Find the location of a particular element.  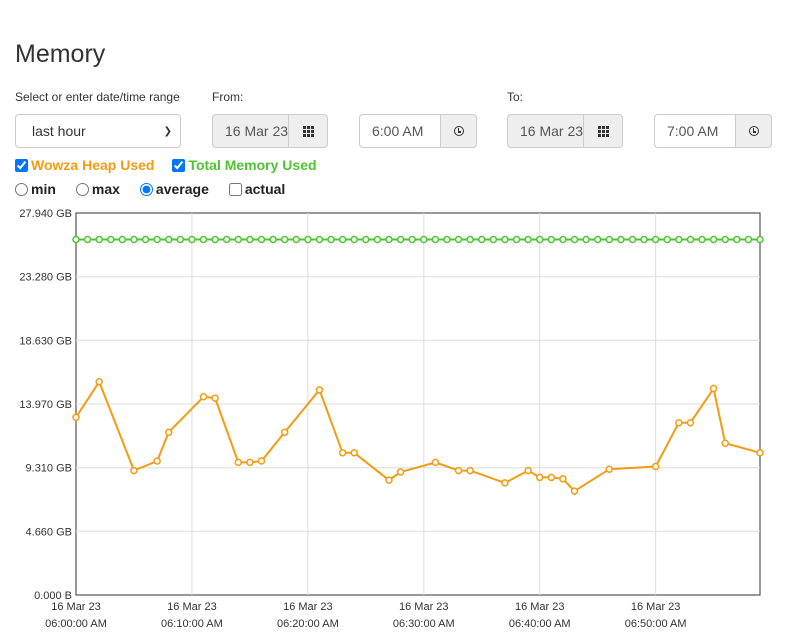

to-date-input: 16 Mar 23 is located at coordinates (545, 131).